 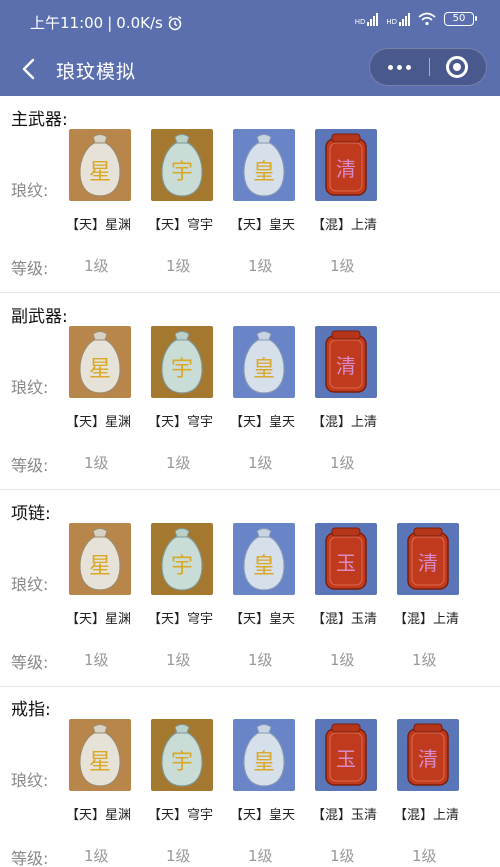 What do you see at coordinates (391, 21) in the screenshot?
I see `hd-label-2: HD` at bounding box center [391, 21].